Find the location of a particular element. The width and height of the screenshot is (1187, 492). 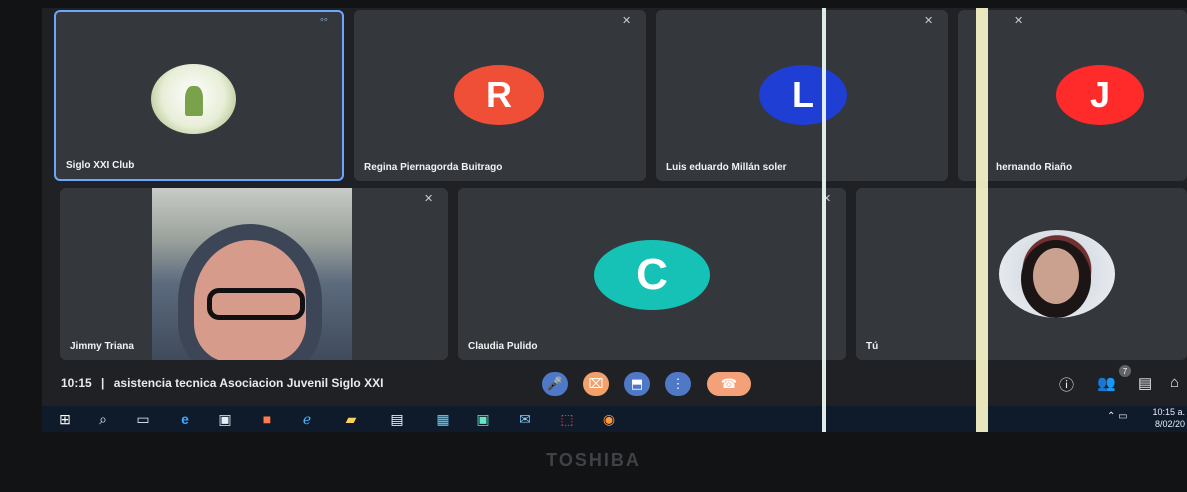

app-icon: ■ is located at coordinates (267, 419).